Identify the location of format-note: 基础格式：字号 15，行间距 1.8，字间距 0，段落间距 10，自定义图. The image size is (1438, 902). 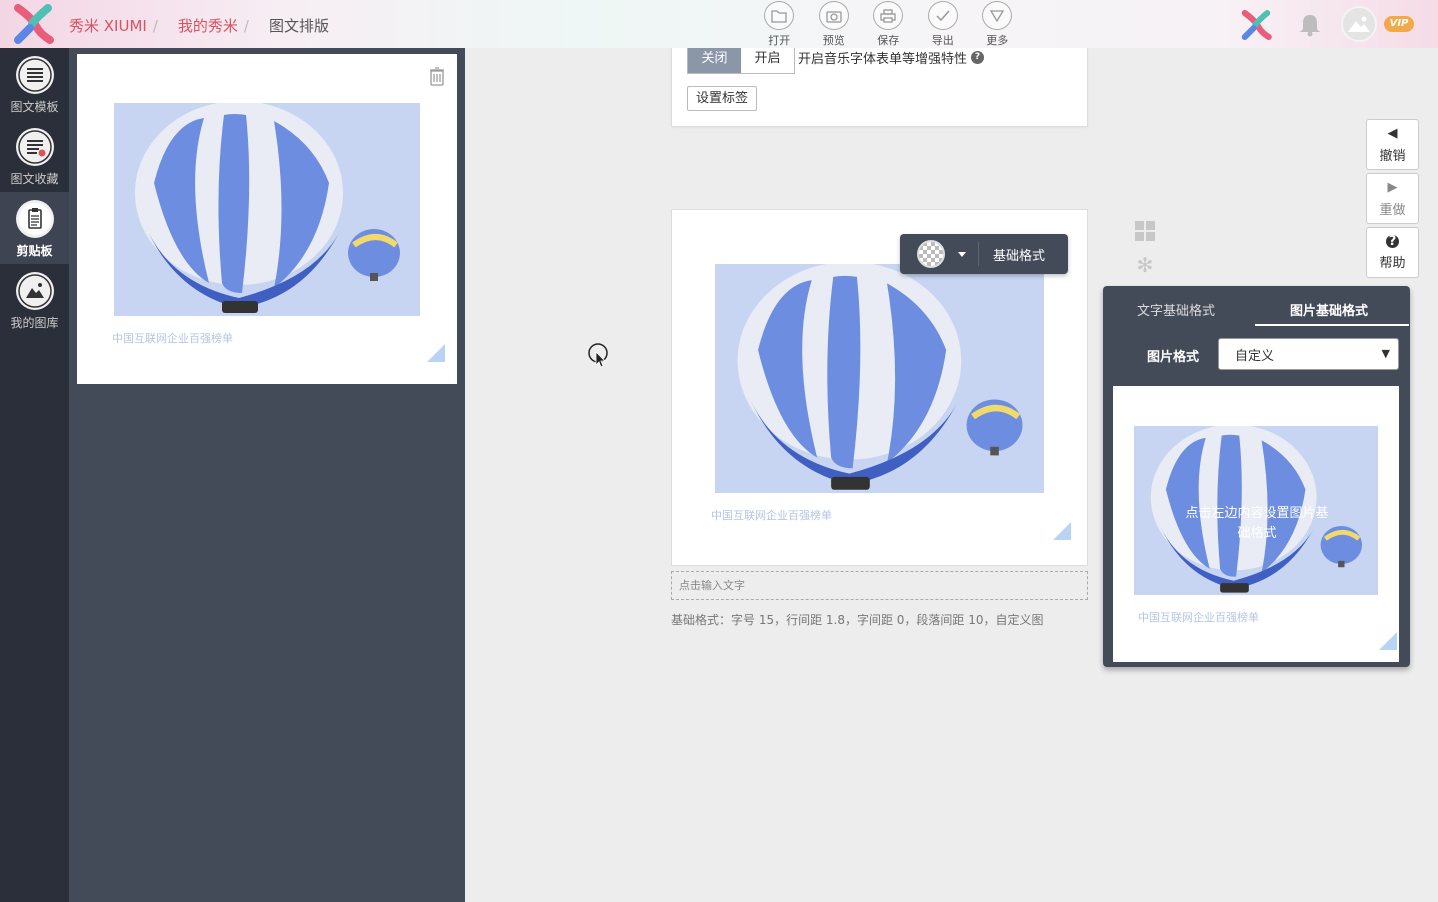
(857, 620).